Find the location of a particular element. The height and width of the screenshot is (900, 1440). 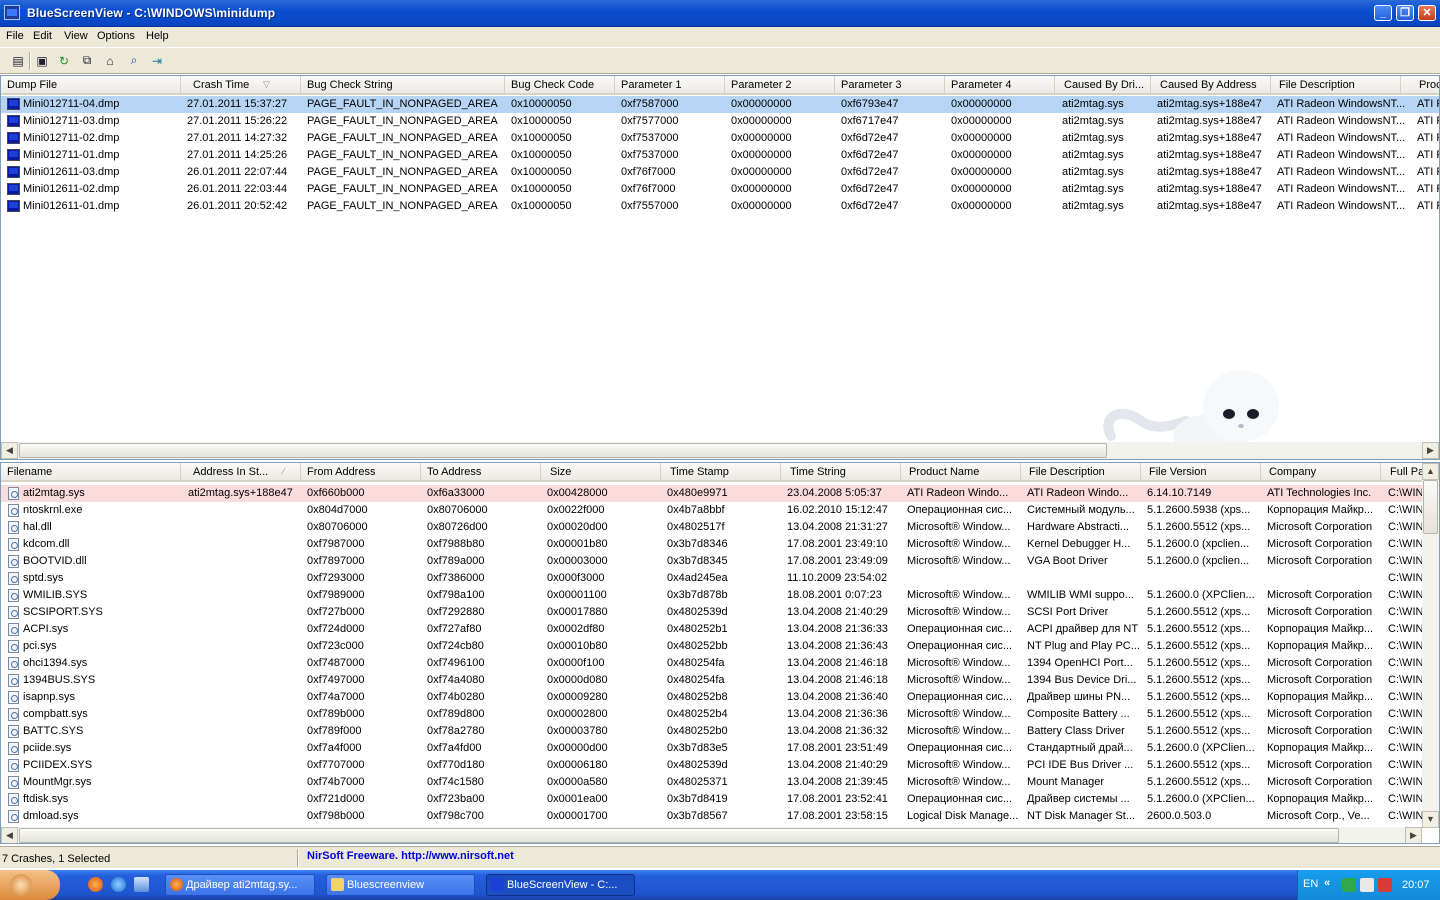

menu-edit: Edit is located at coordinates (42, 36).